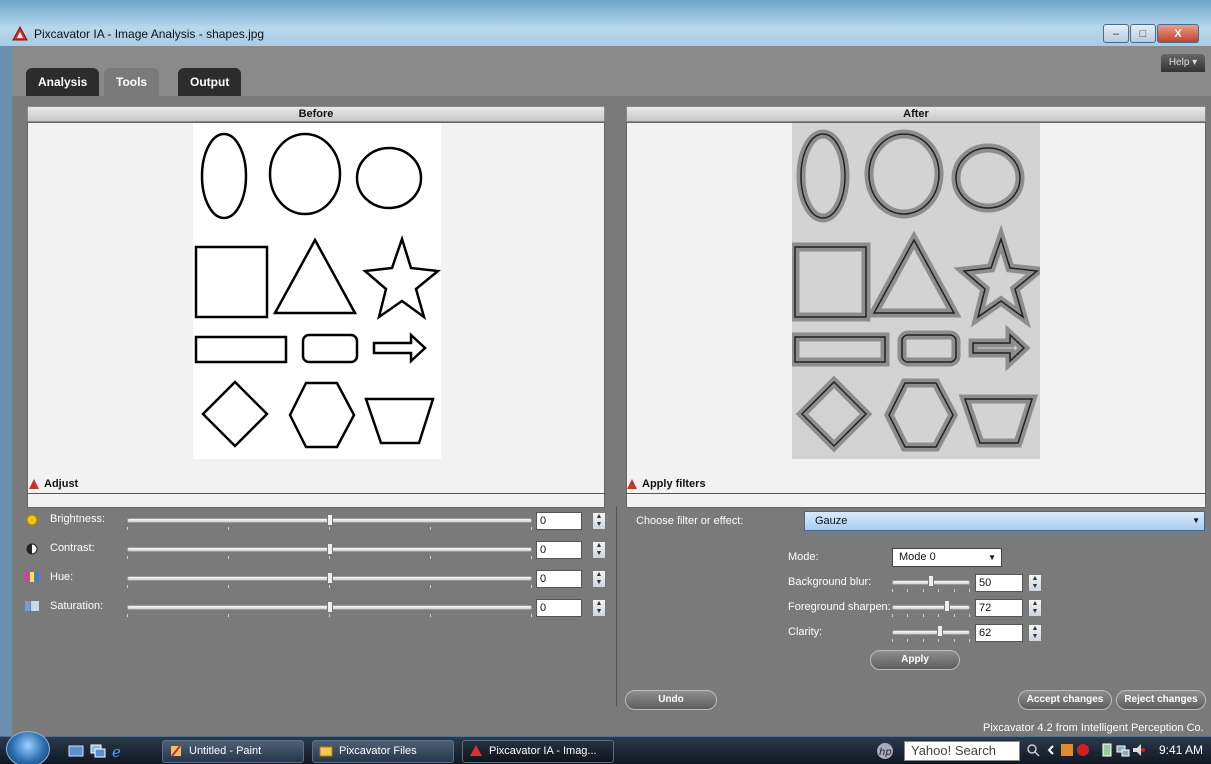 The image size is (1211, 764). Describe the element at coordinates (1178, 33) in the screenshot. I see `close-button: X` at that location.